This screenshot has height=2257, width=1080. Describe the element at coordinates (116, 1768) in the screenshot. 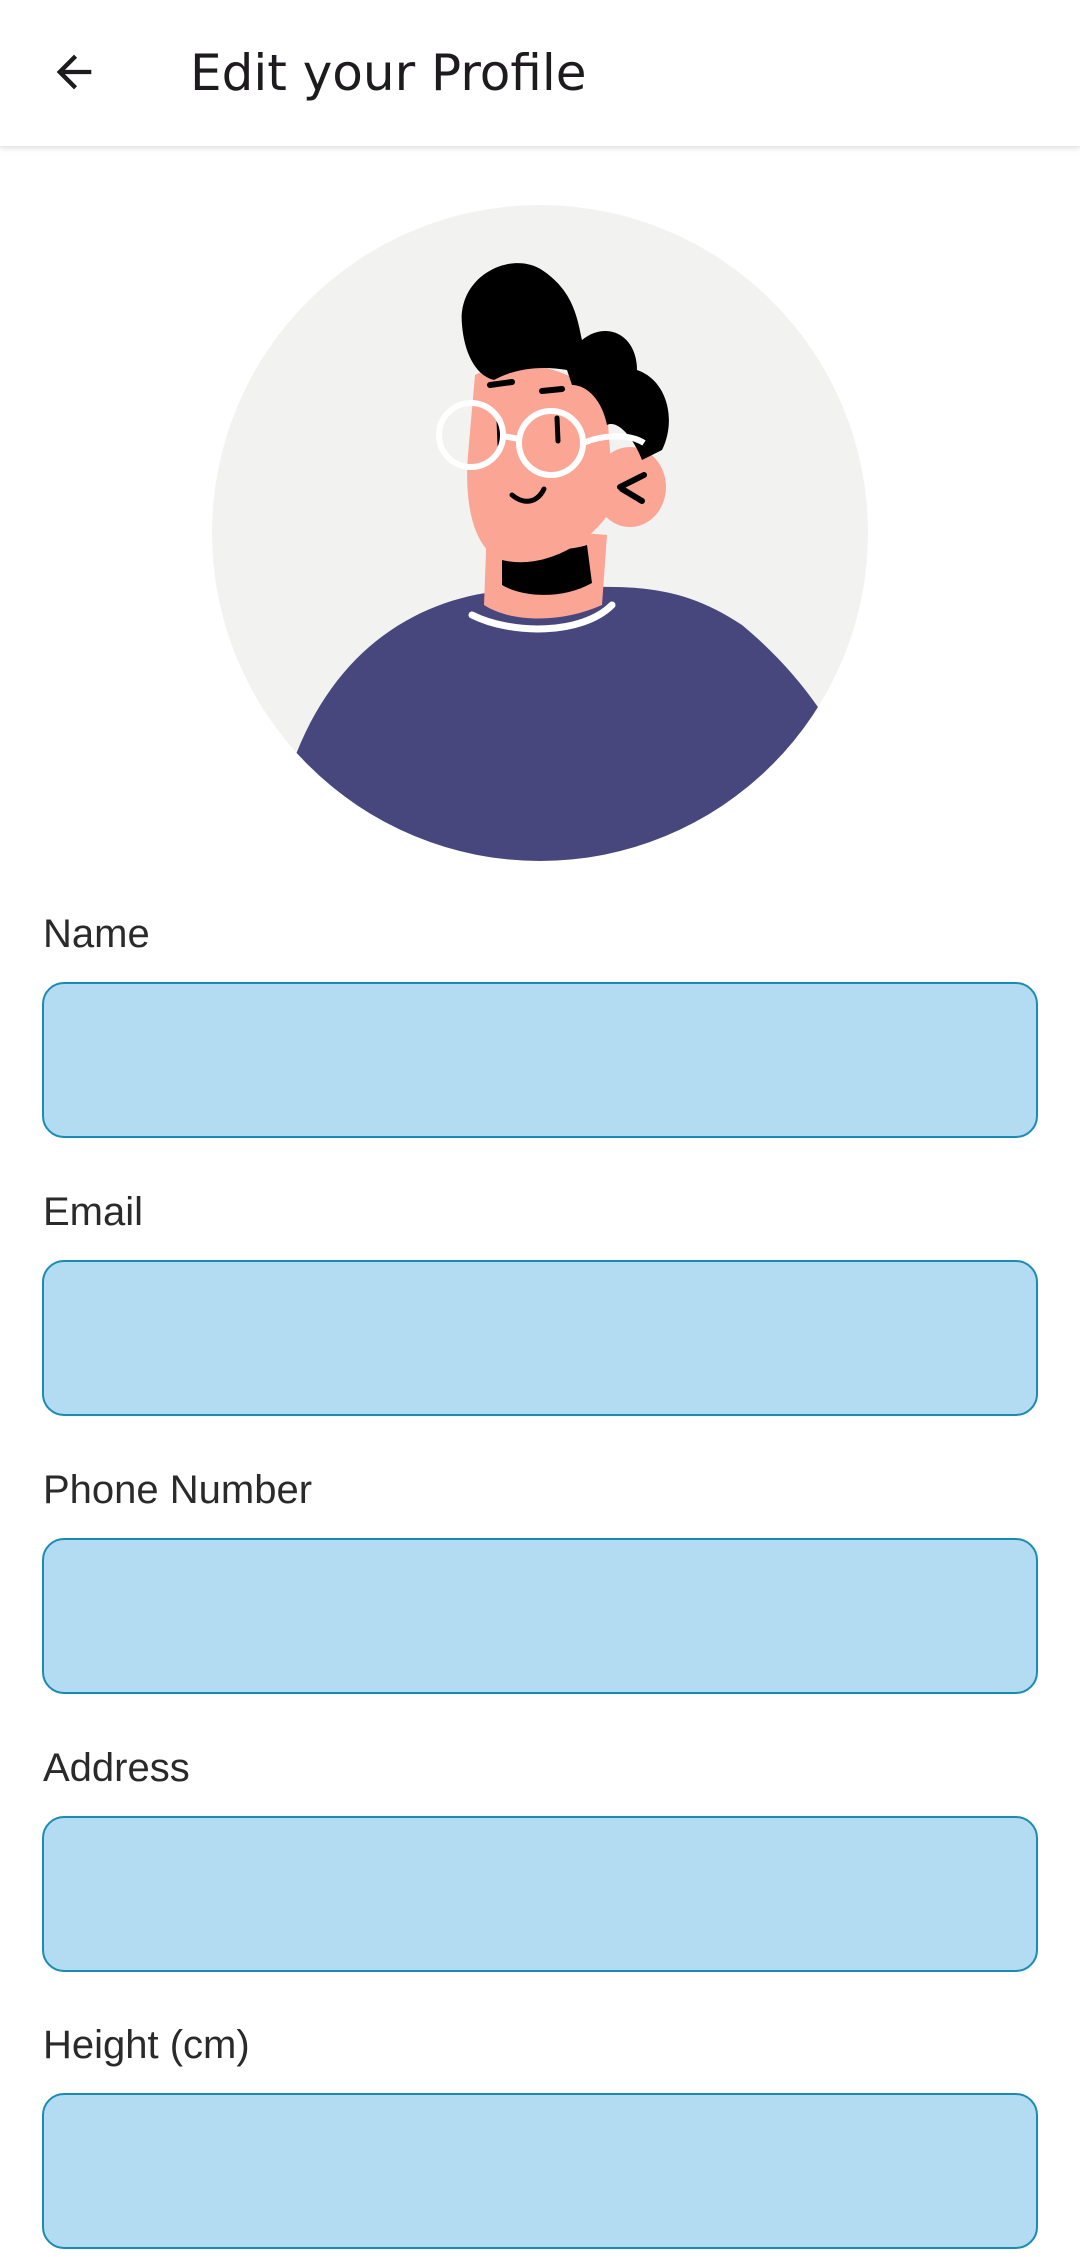

I see `address-label: Address` at that location.